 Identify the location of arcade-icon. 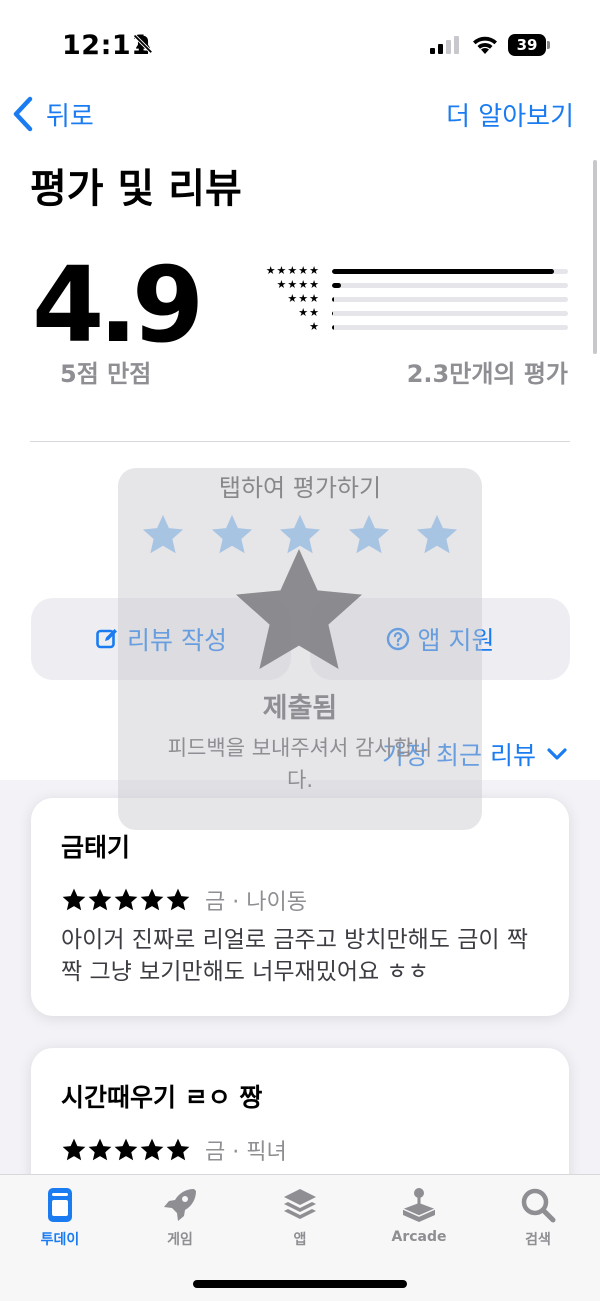
(419, 1205).